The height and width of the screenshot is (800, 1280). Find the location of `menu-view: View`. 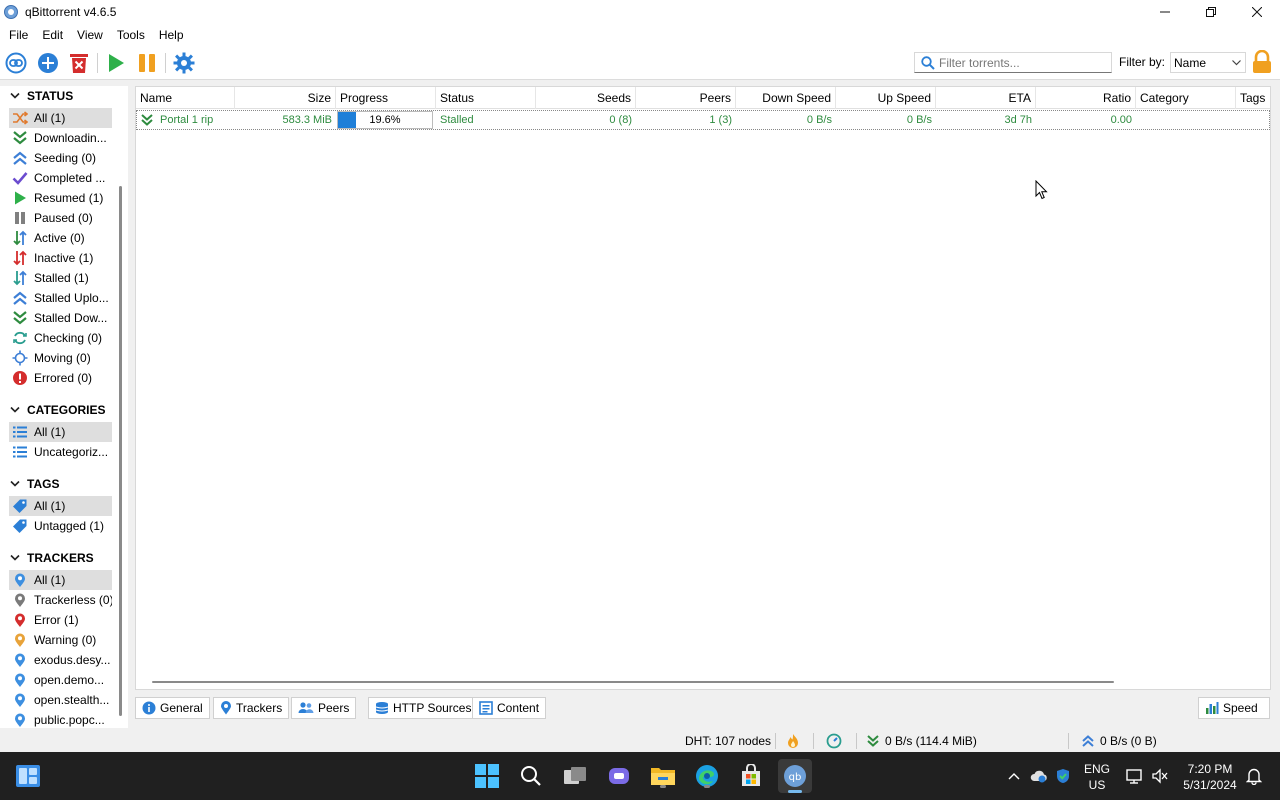

menu-view: View is located at coordinates (90, 35).